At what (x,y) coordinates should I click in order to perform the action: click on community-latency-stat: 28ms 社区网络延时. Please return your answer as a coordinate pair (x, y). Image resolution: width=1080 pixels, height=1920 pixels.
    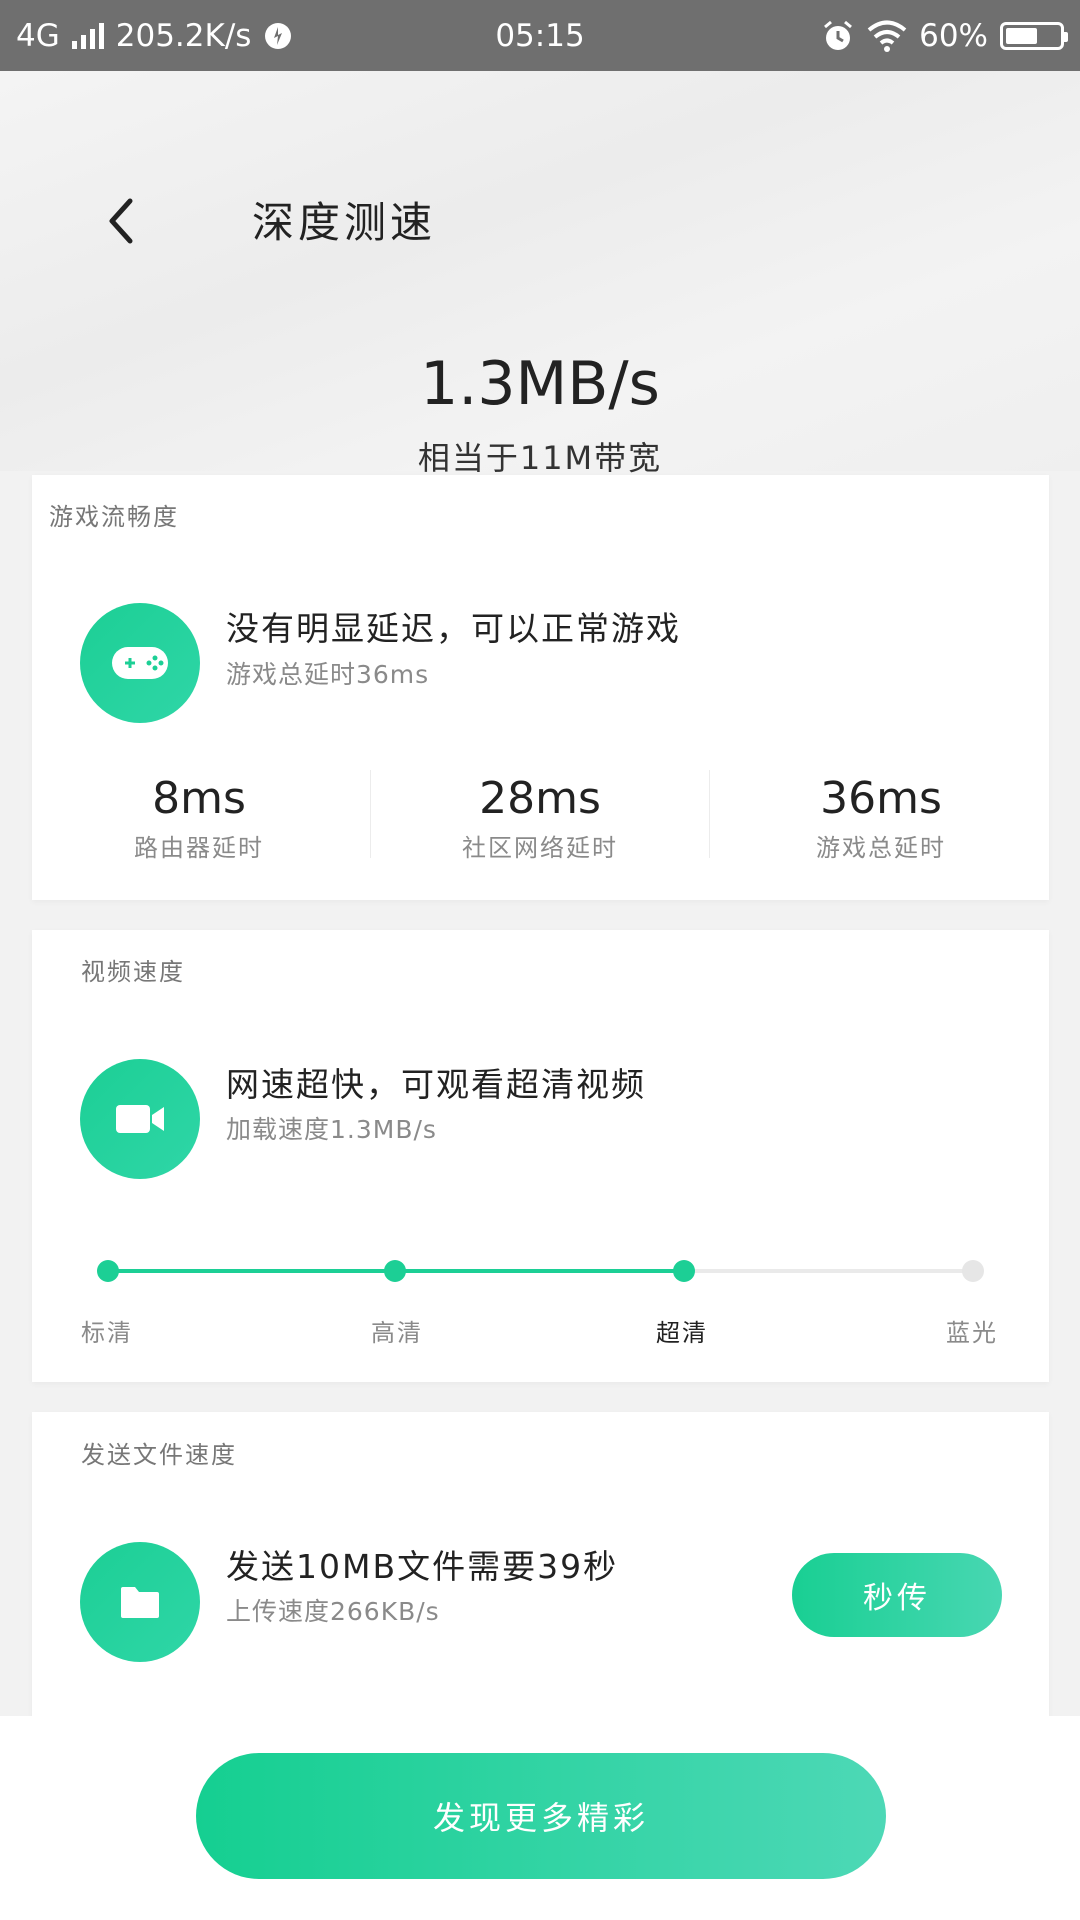
    Looking at the image, I should click on (540, 818).